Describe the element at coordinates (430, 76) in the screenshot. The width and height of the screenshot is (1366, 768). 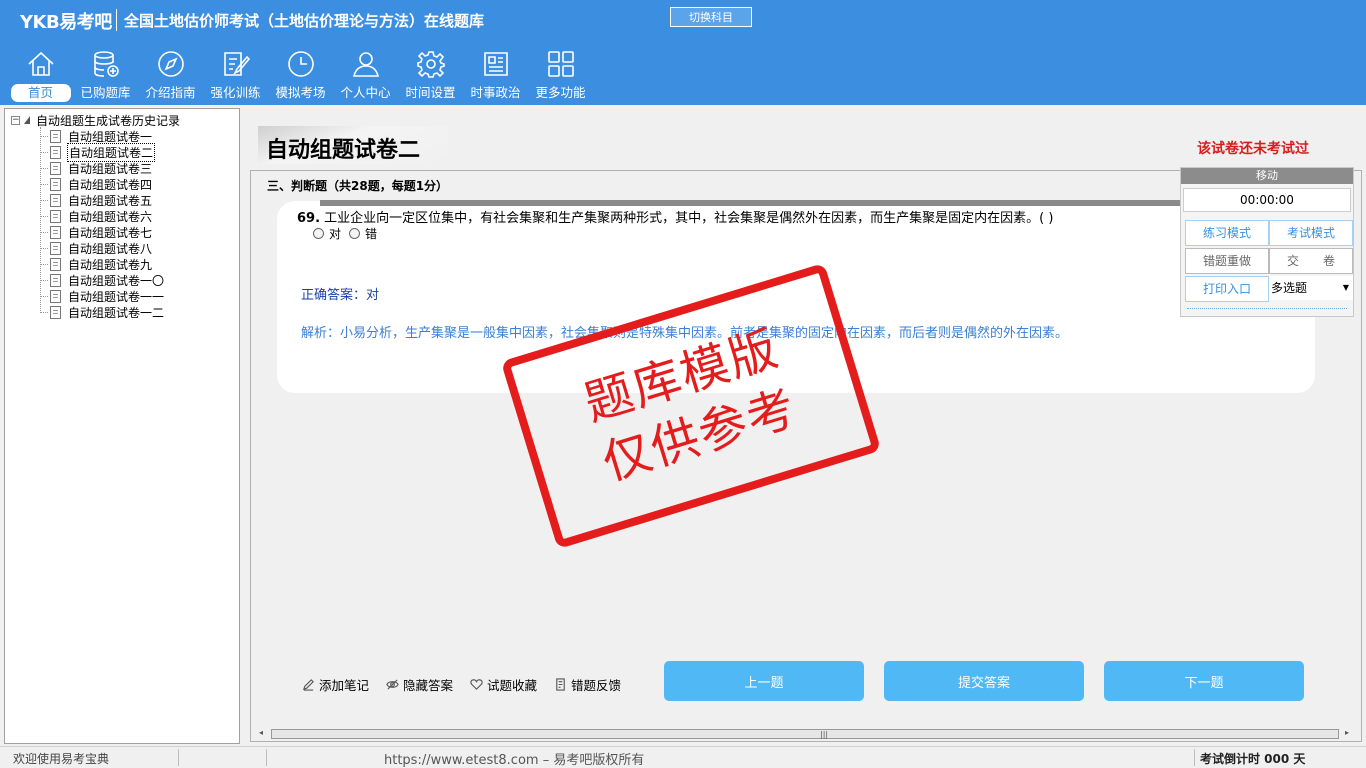
I see `nav-time-settings: 时间设置` at that location.